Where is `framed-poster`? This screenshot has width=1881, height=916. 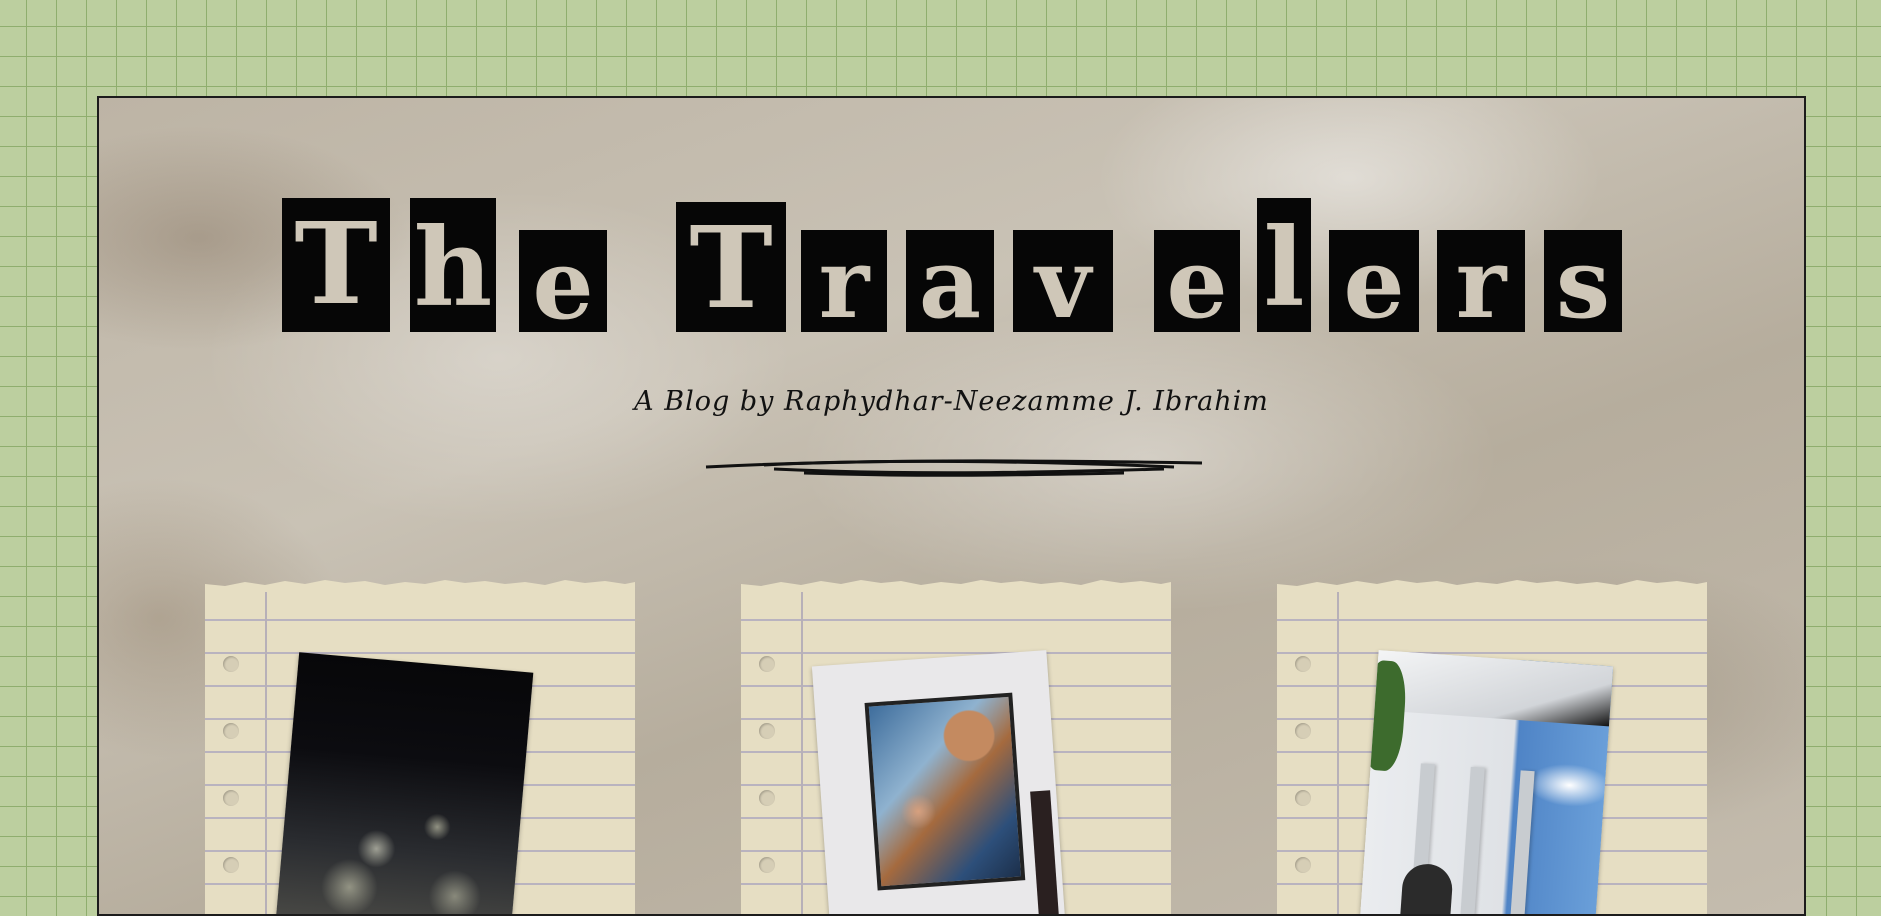
framed-poster is located at coordinates (945, 791).